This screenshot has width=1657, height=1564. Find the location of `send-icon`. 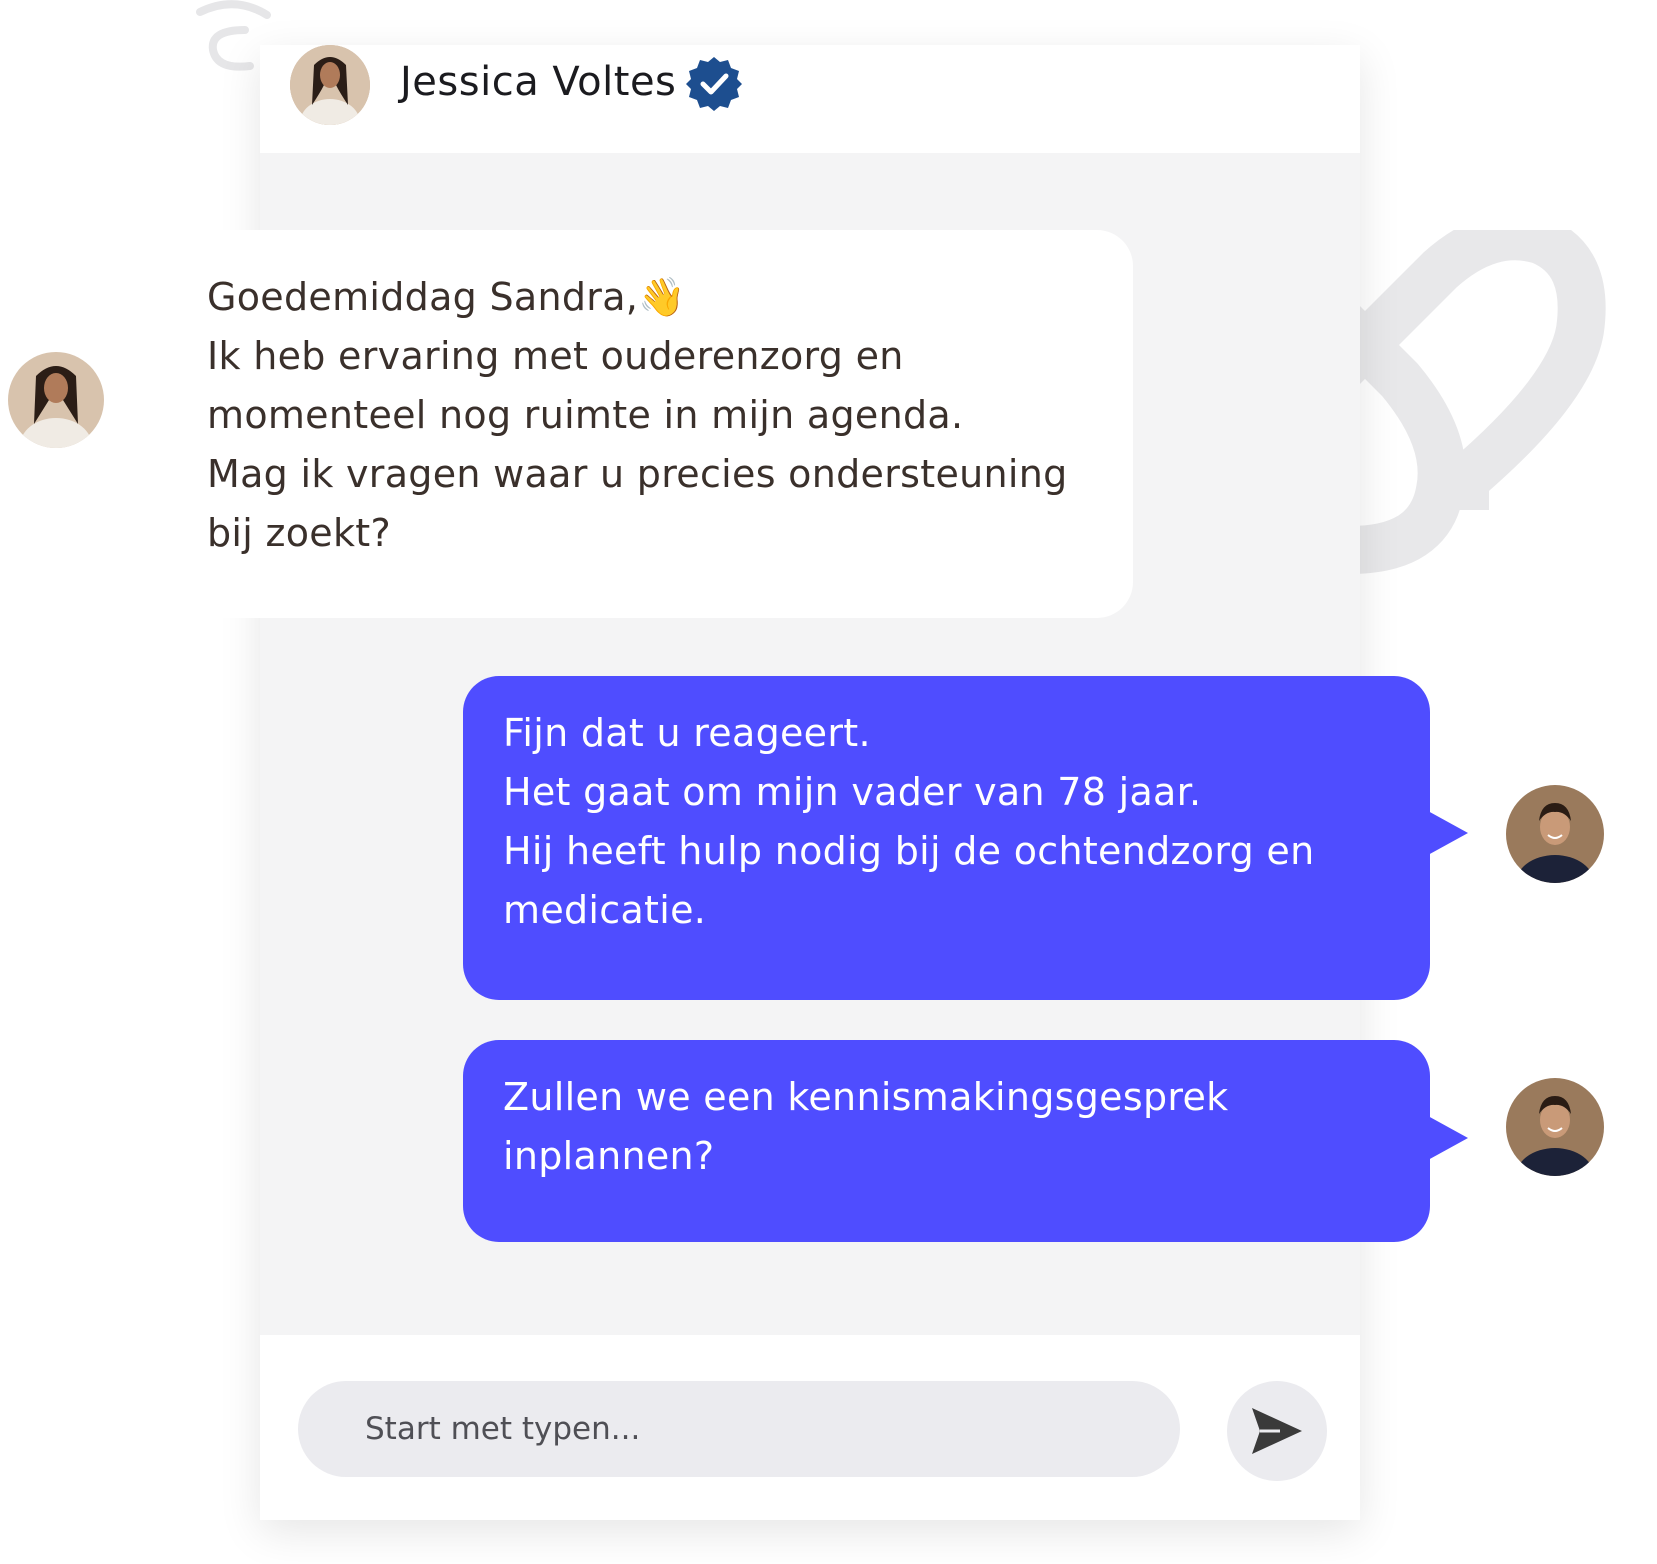

send-icon is located at coordinates (1277, 1431).